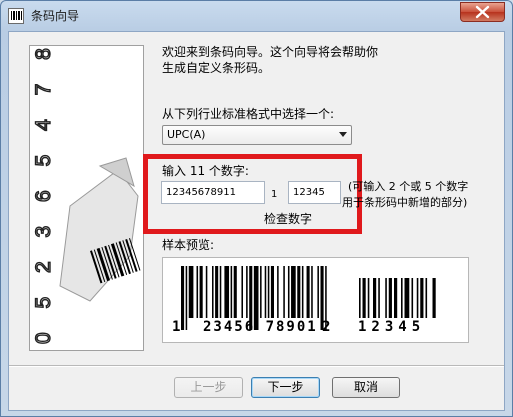 This screenshot has width=513, height=417. What do you see at coordinates (208, 387) in the screenshot?
I see `back-button: 上一步` at bounding box center [208, 387].